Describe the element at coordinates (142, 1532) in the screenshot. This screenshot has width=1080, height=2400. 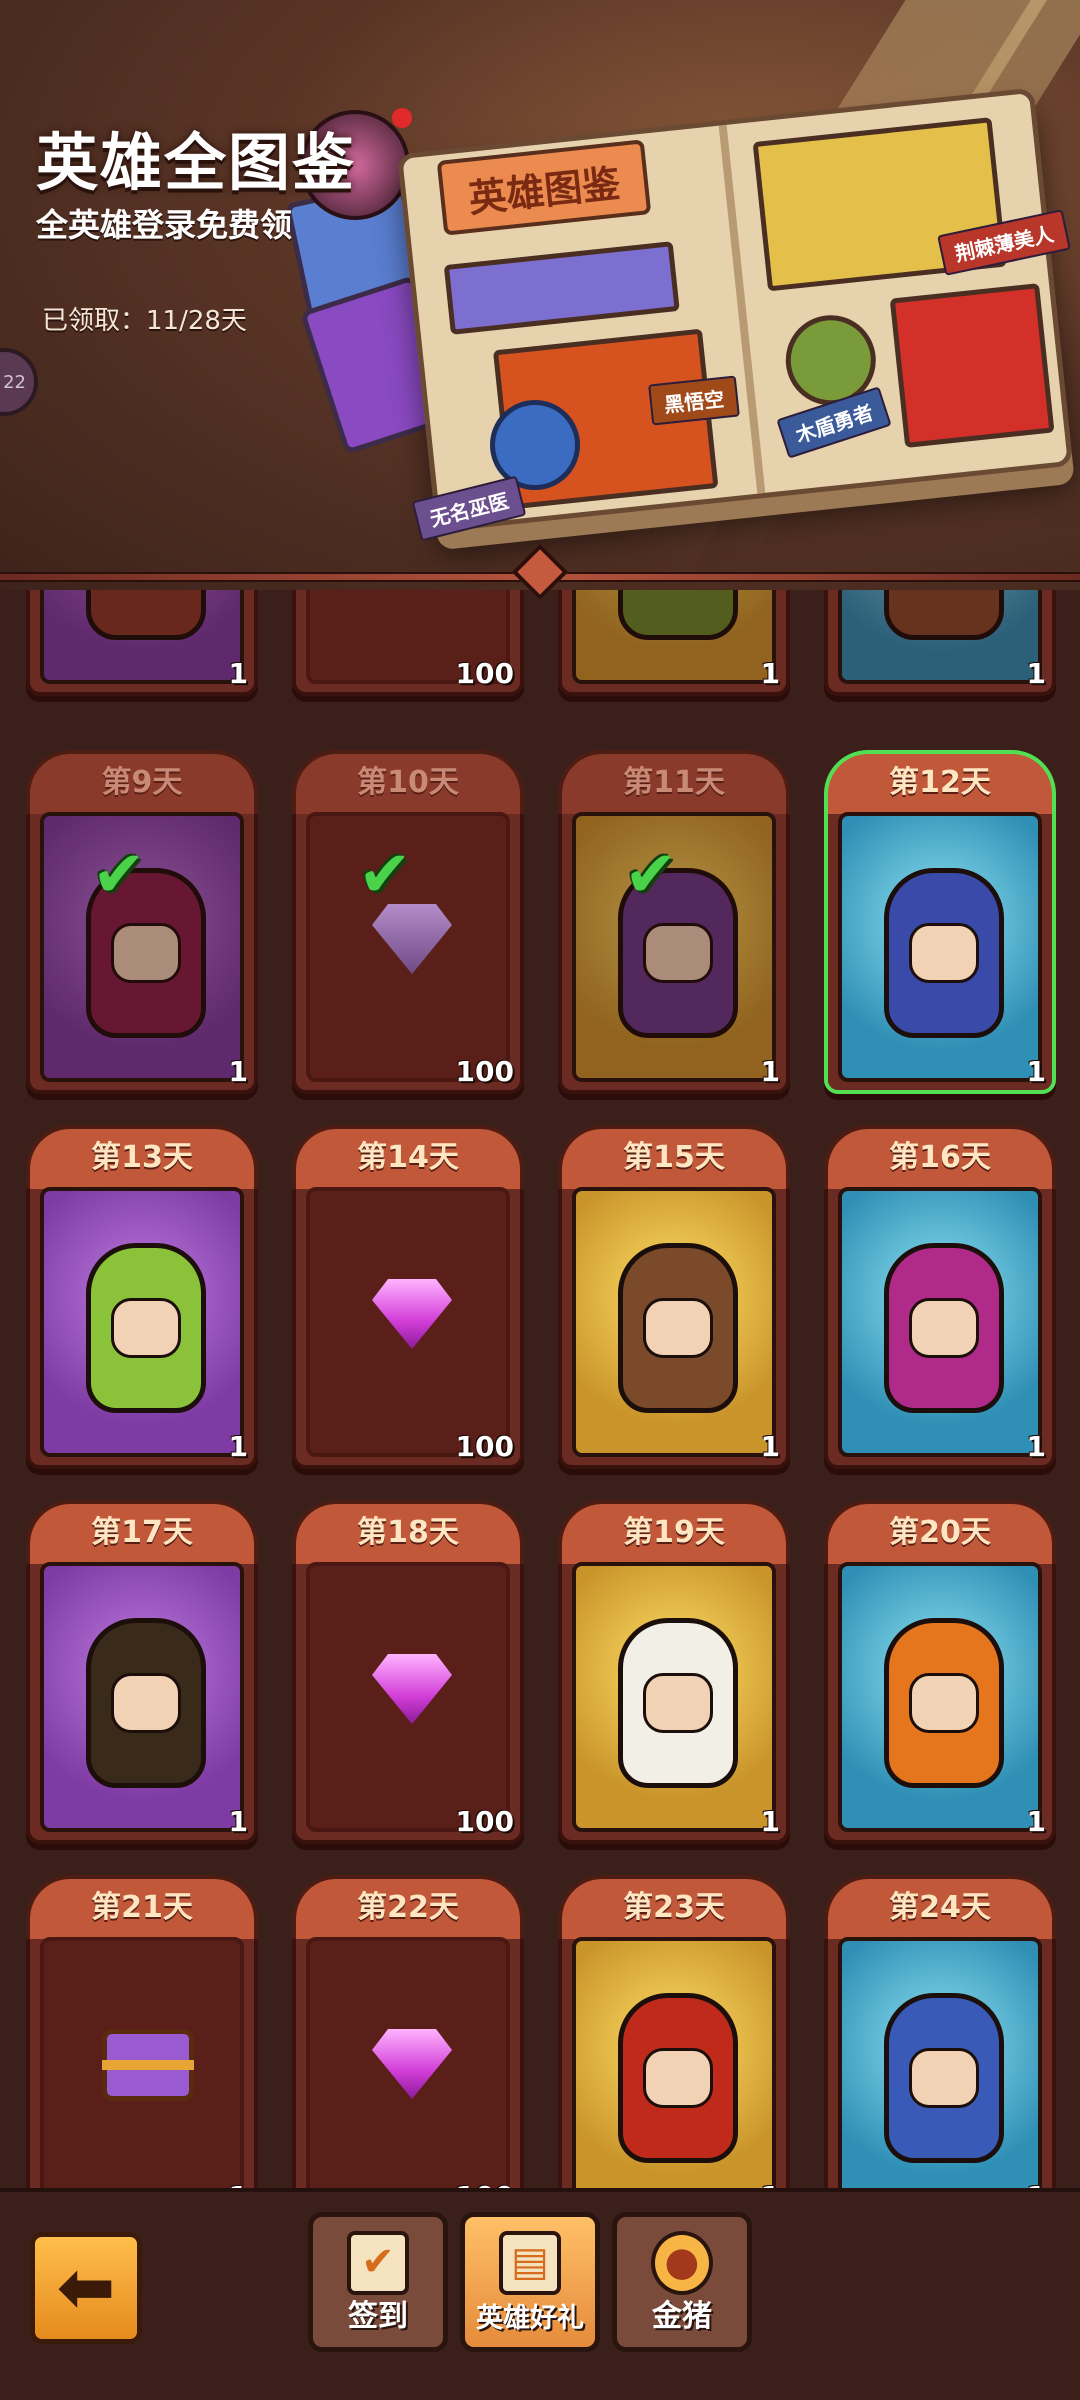
I see `day-label: 第17天` at that location.